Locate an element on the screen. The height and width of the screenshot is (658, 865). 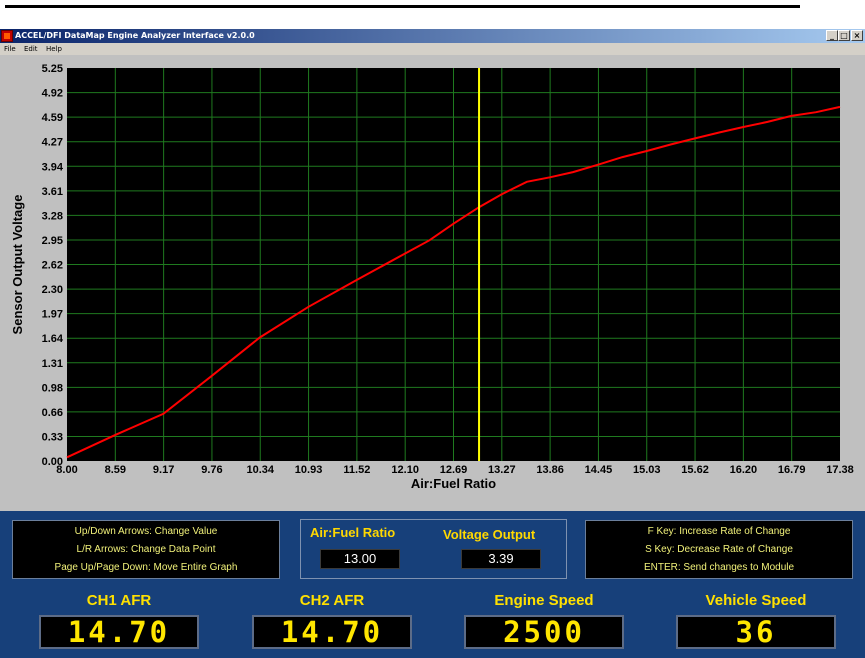
menu-file: File is located at coordinates (10, 49).